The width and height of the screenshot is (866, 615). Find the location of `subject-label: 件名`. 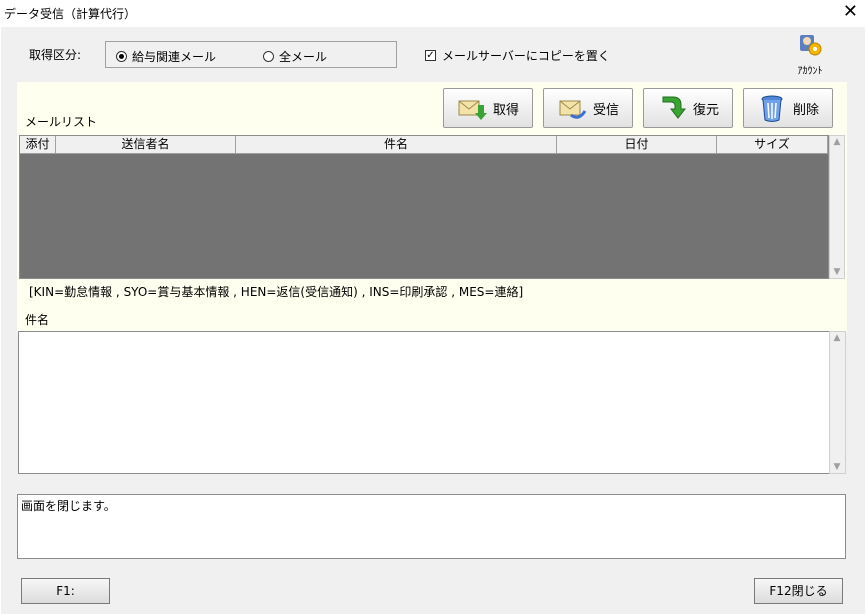

subject-label: 件名 is located at coordinates (37, 320).